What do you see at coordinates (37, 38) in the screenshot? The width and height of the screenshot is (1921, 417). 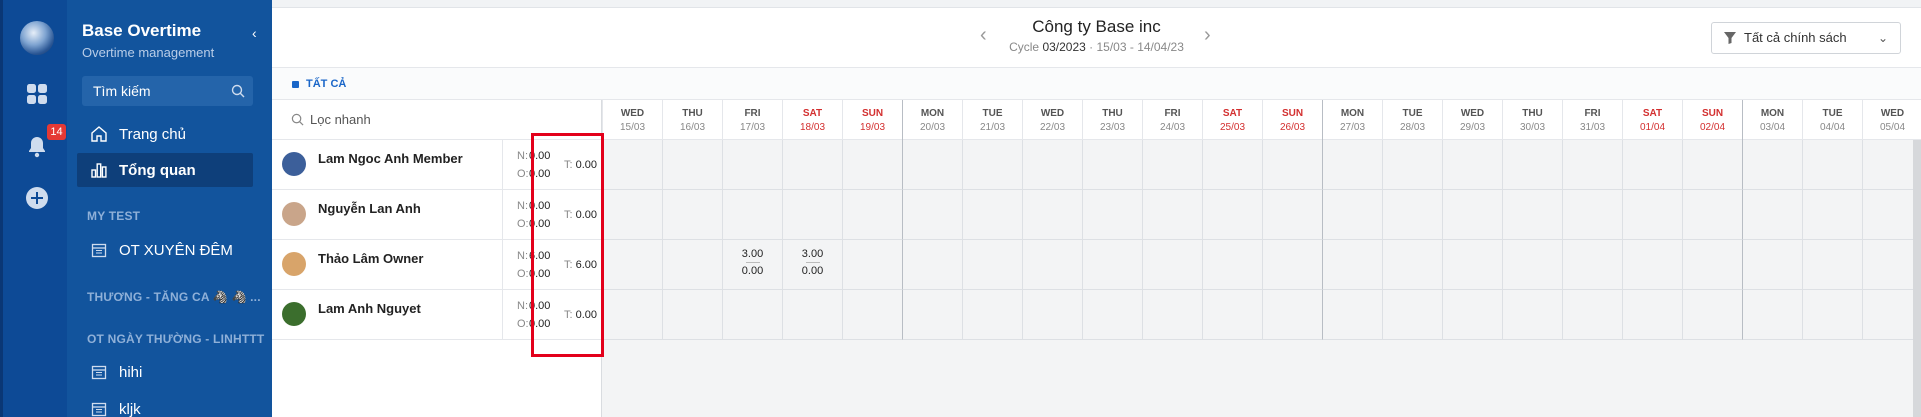 I see `app-logo` at bounding box center [37, 38].